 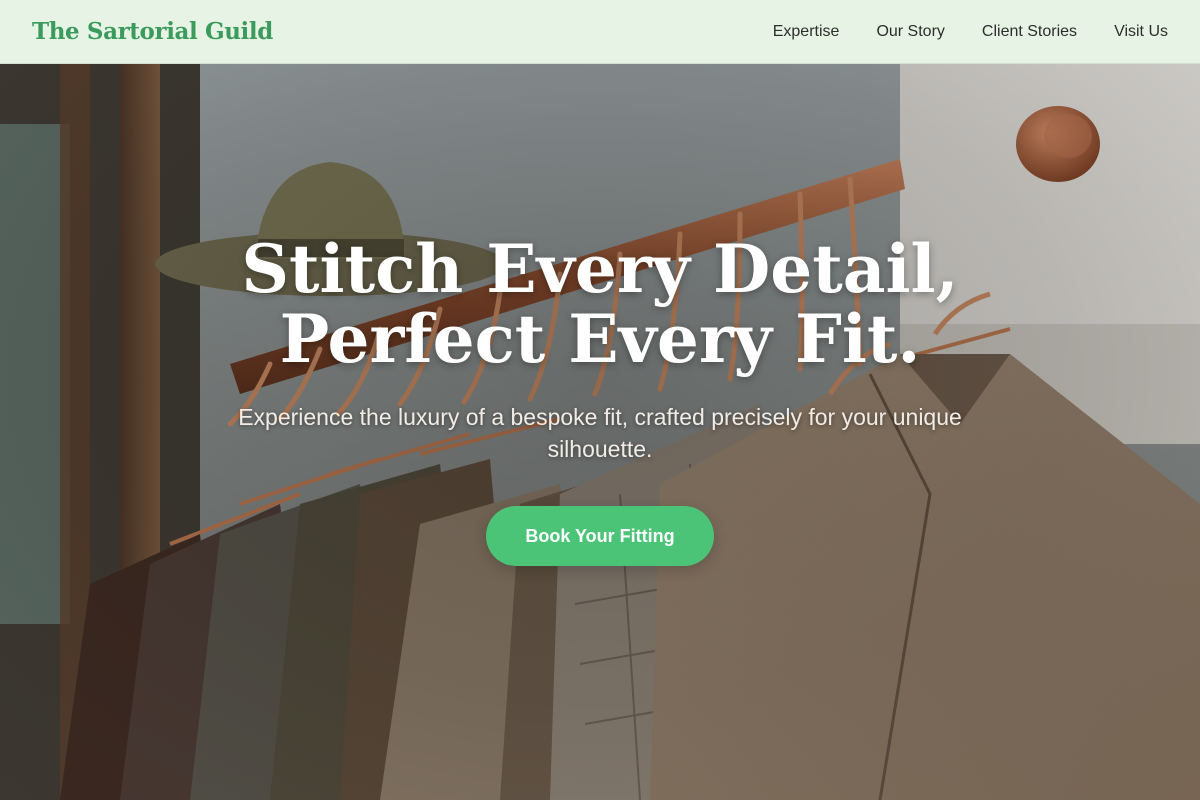 I want to click on hero-title-line-2: Perfect Every Fit., so click(x=600, y=339).